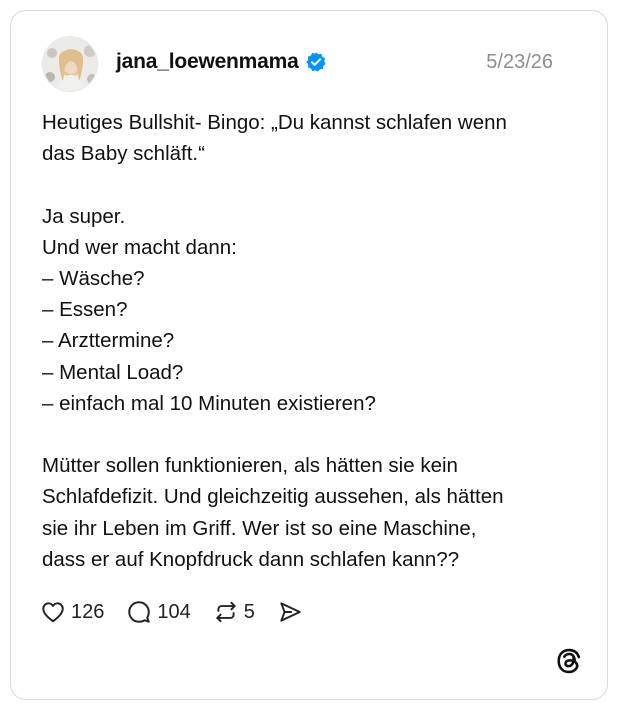  I want to click on comment-icon, so click(139, 612).